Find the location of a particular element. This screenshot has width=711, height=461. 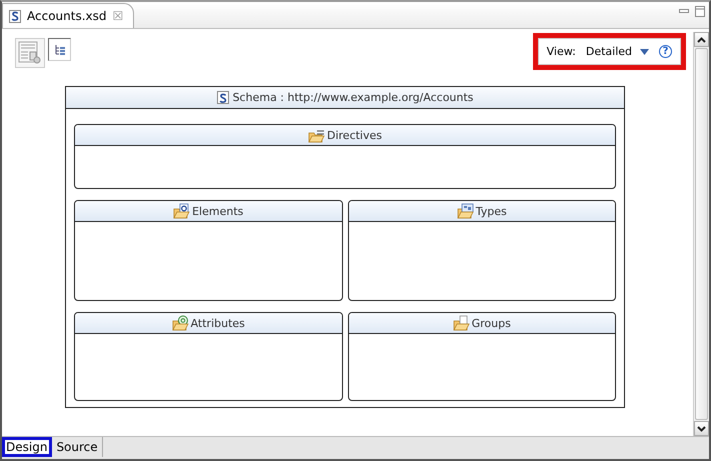

group-folder-icon is located at coordinates (461, 323).